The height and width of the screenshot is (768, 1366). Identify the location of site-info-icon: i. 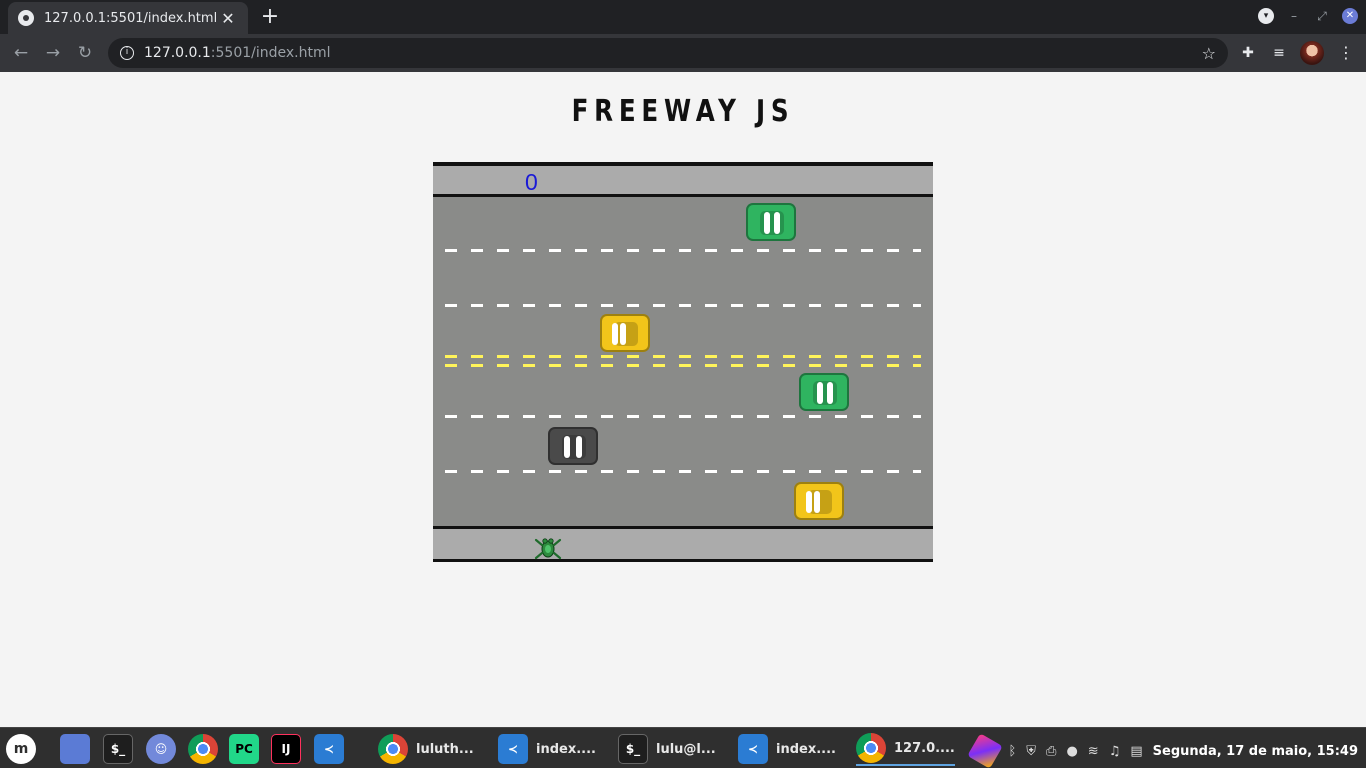
(127, 53).